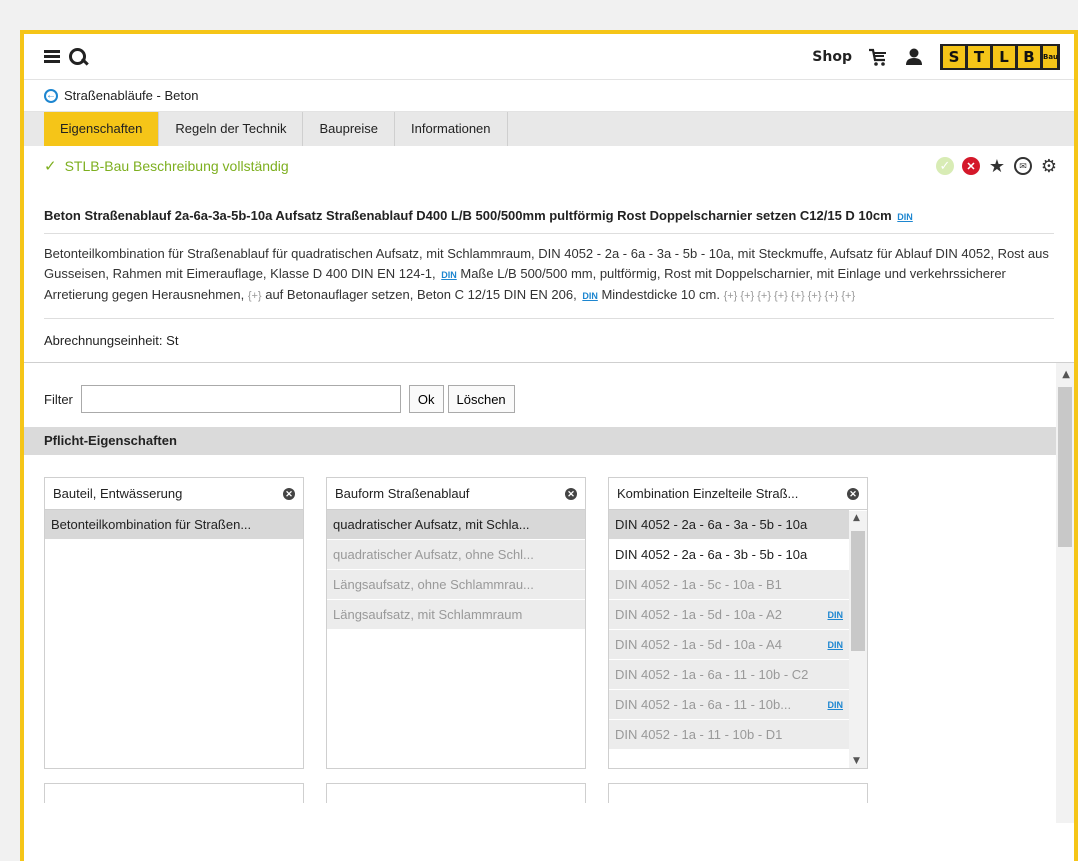  I want to click on chevron-down-icon: ▼, so click(856, 761).